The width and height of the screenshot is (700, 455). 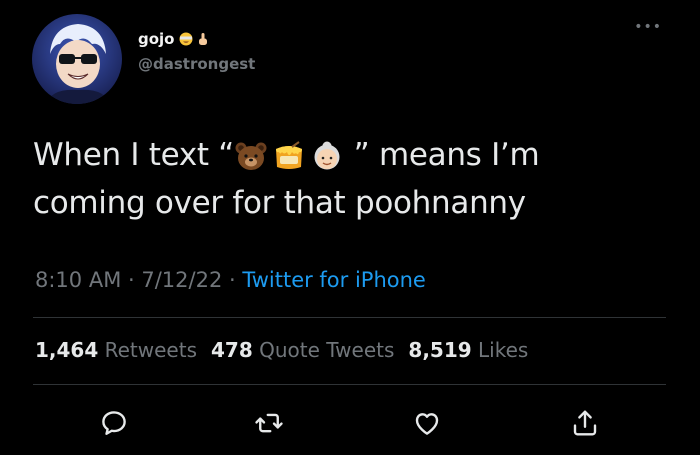 What do you see at coordinates (232, 350) in the screenshot?
I see `quote-tweets-count: 478` at bounding box center [232, 350].